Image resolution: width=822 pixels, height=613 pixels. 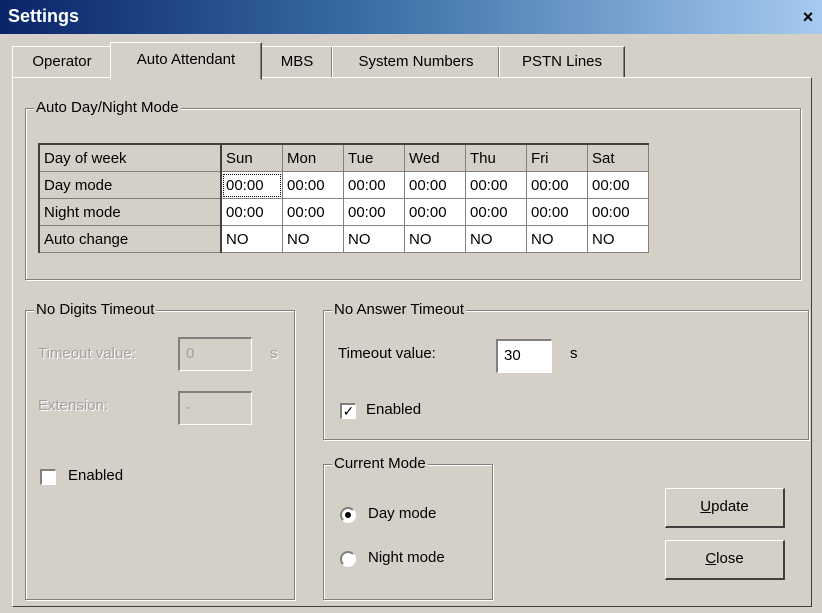 I want to click on title-bar: Settings ×, so click(x=411, y=17).